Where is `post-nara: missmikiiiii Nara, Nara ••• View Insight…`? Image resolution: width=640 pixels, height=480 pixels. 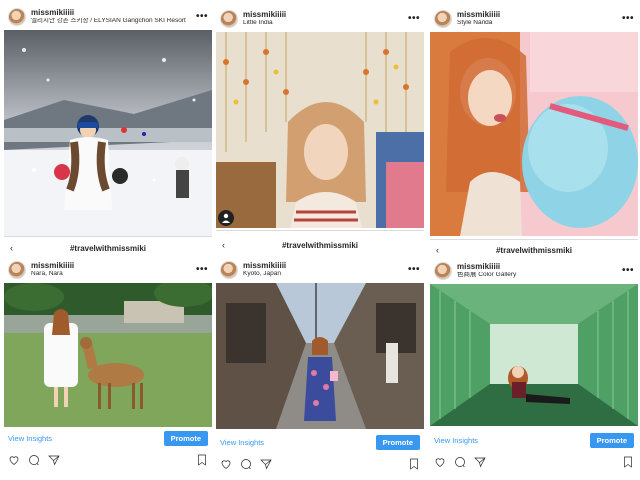
post-nara: missmikiiiii Nara, Nara ••• View Insight… is located at coordinates (108, 364).